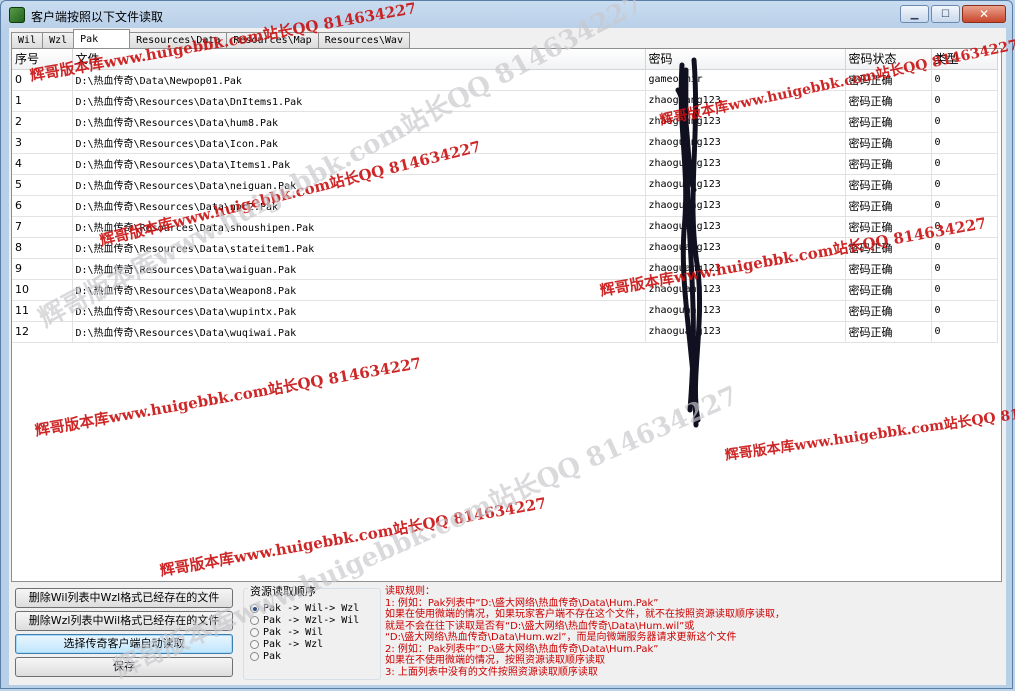 This screenshot has height=691, width=1015. What do you see at coordinates (359, 332) in the screenshot?
I see `cell-file: D:\热血传奇\Resources\Data\wuqiwai.Pak` at bounding box center [359, 332].